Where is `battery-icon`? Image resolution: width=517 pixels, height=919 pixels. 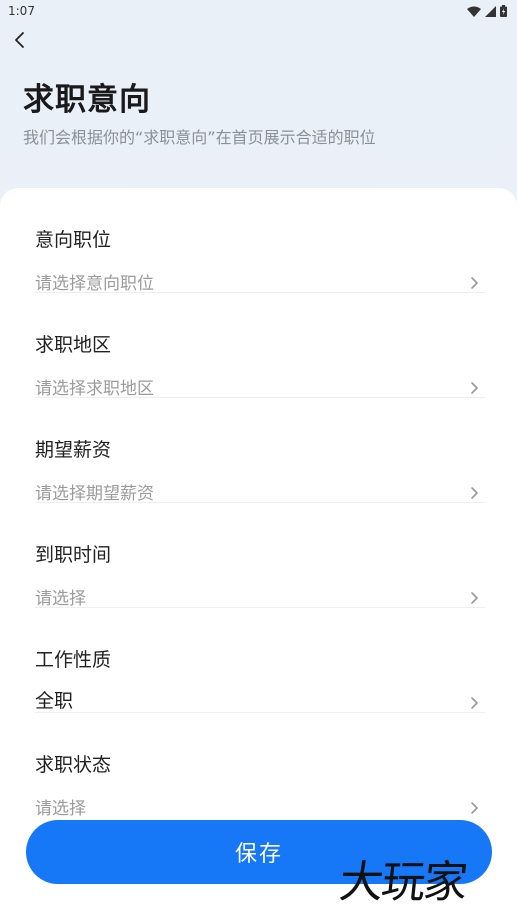 battery-icon is located at coordinates (503, 11).